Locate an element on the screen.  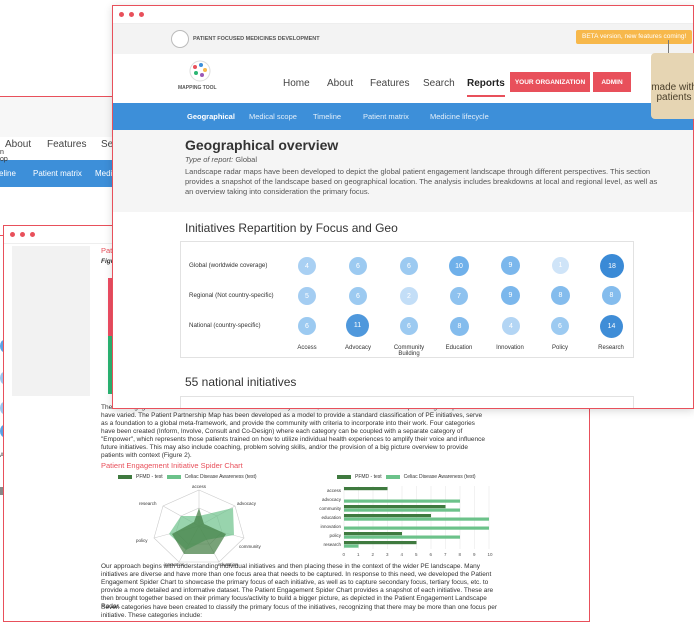
back-subnav: eline Patient matrix Medicine is located at coordinates (61, 173).